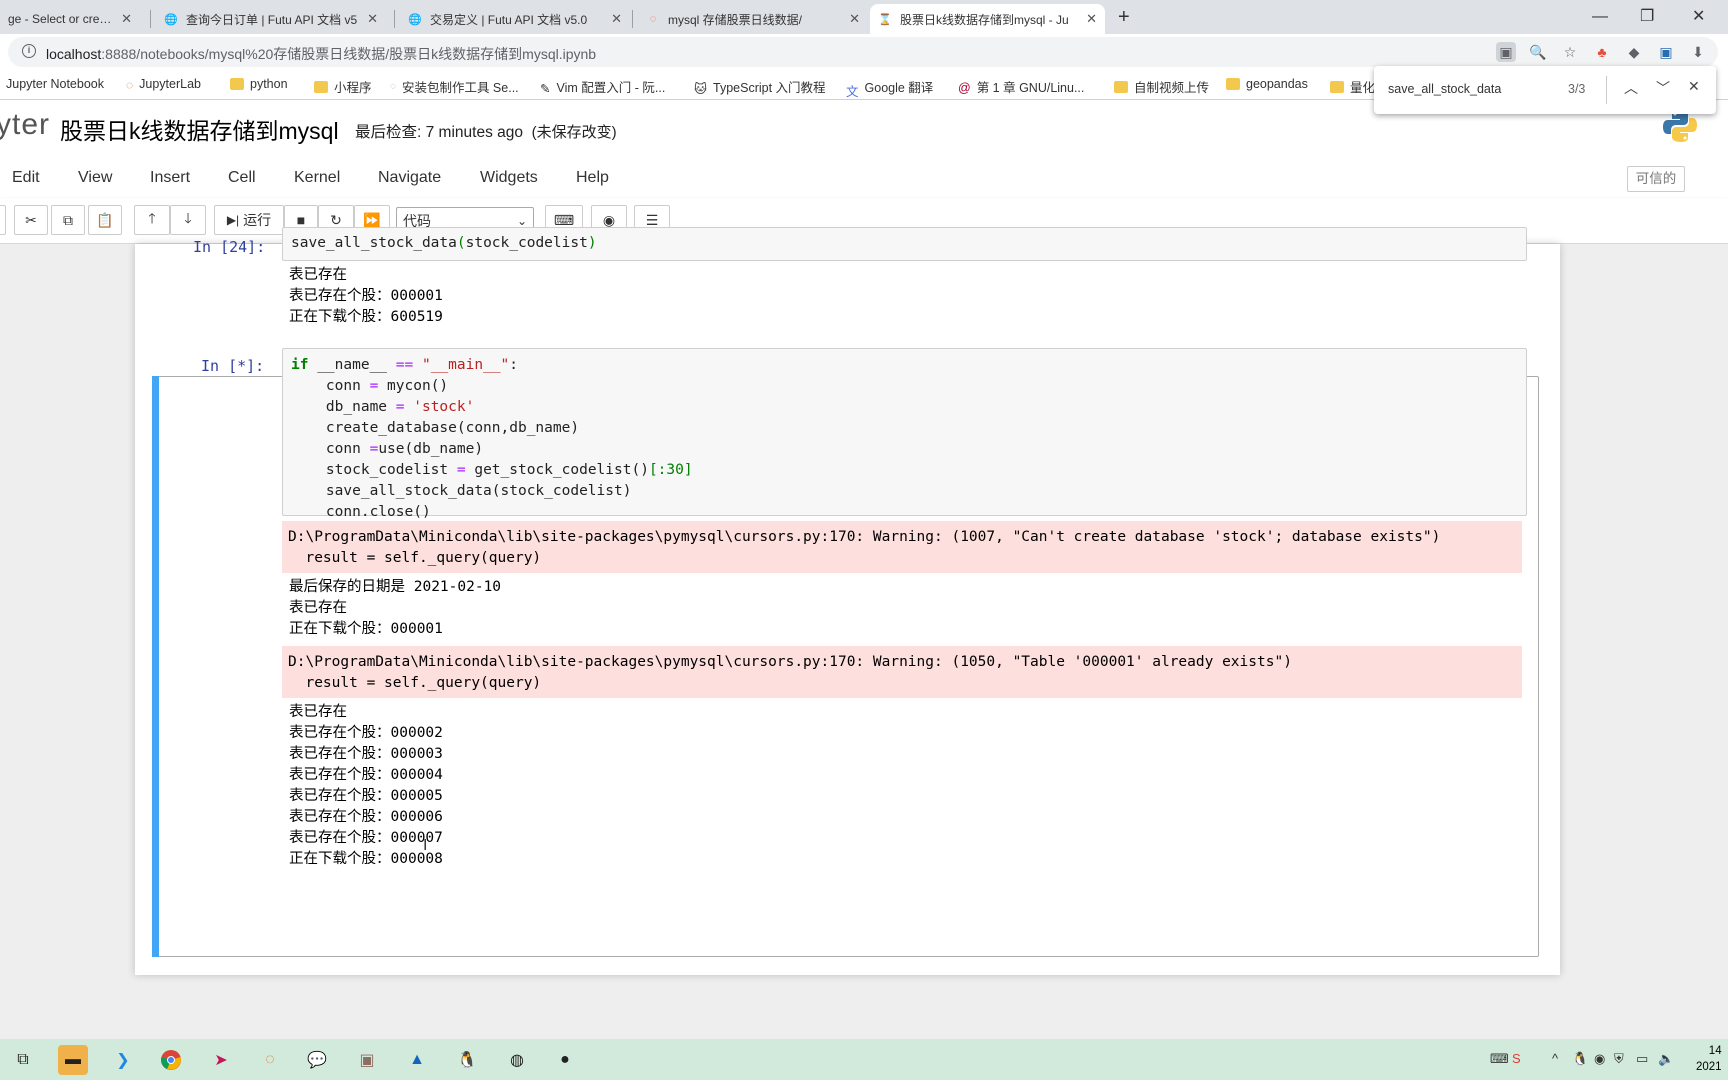  Describe the element at coordinates (1663, 88) in the screenshot. I see `chevron-down-icon: ﹀` at that location.